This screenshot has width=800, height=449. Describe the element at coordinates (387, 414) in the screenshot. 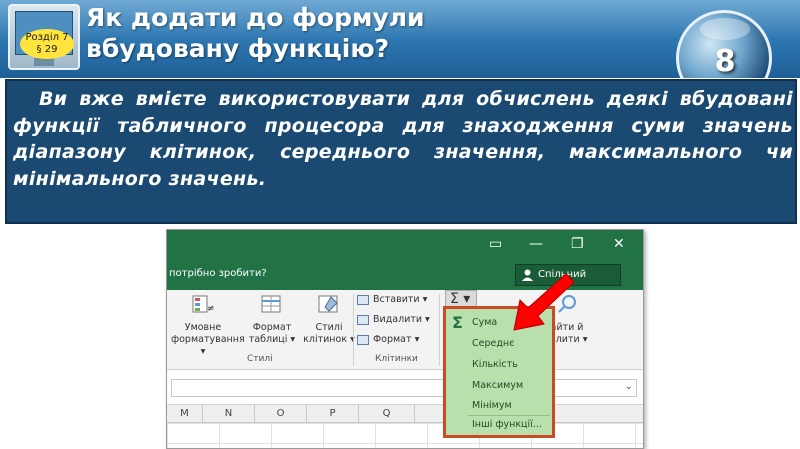

I see `column-header: Q` at that location.